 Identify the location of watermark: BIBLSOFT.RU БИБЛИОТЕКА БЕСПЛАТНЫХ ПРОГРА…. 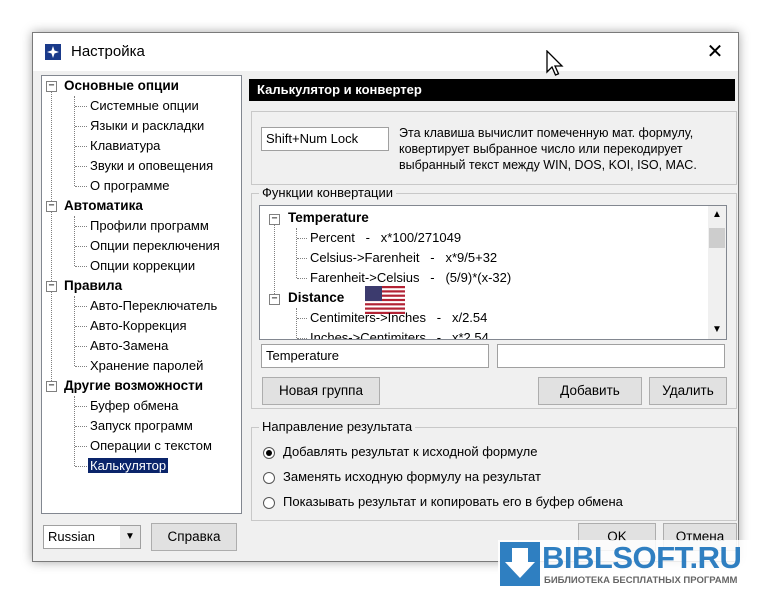
(631, 565).